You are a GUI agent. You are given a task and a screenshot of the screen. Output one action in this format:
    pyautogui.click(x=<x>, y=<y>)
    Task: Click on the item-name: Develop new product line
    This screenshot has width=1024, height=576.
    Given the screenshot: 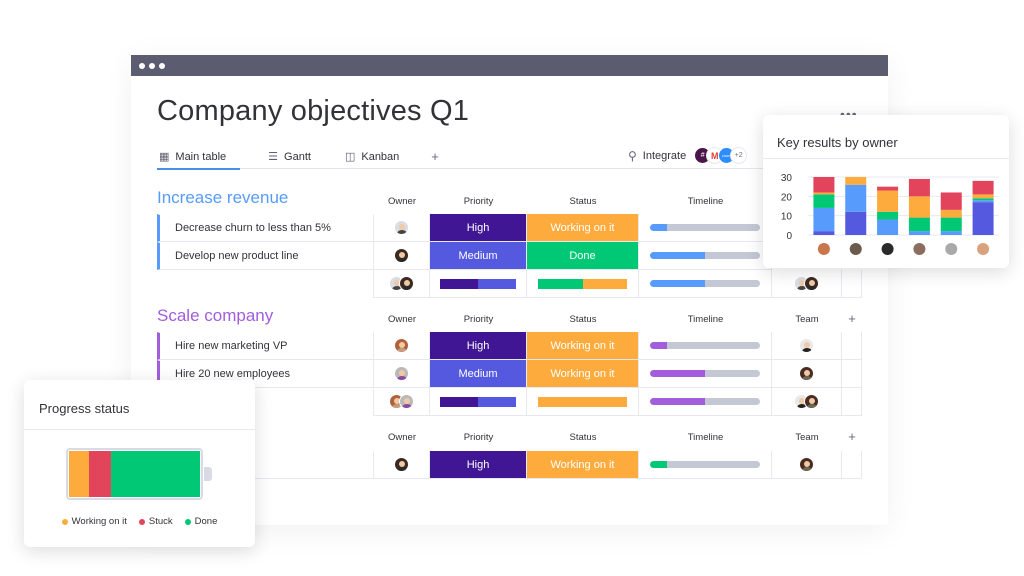 What is the action you would take?
    pyautogui.click(x=265, y=256)
    